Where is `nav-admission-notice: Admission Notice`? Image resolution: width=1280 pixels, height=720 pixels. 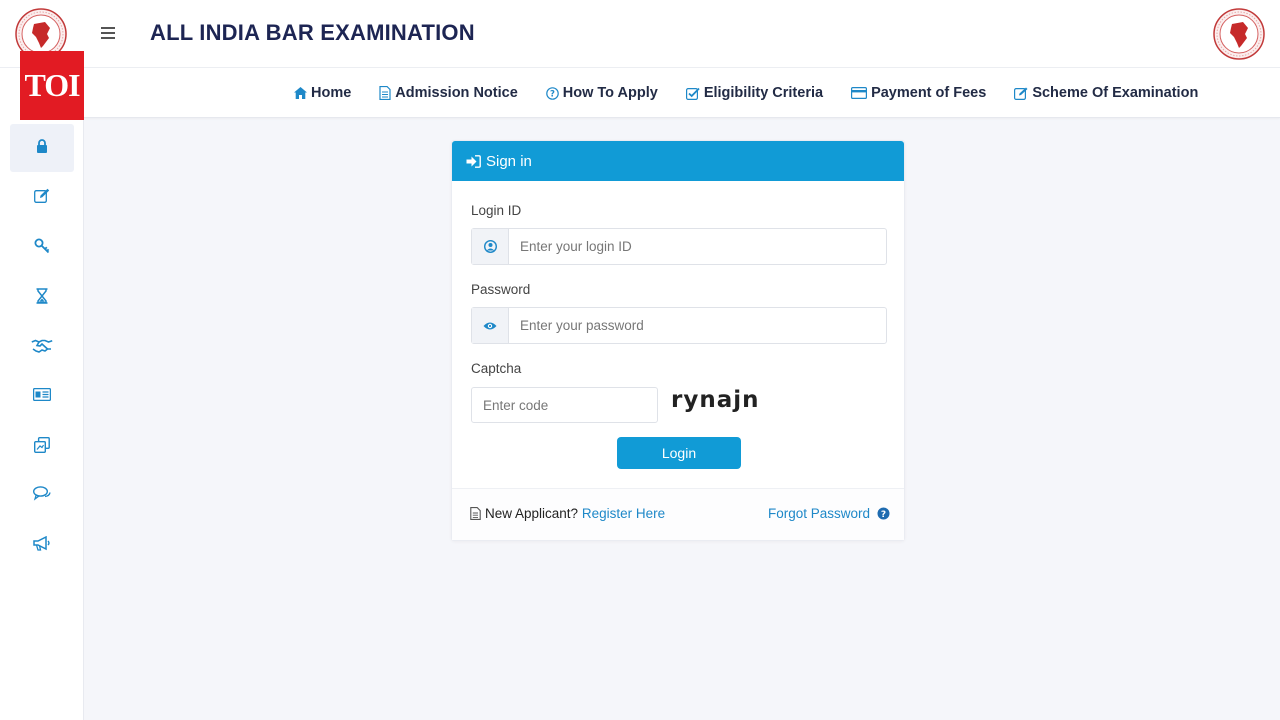 nav-admission-notice: Admission Notice is located at coordinates (448, 93).